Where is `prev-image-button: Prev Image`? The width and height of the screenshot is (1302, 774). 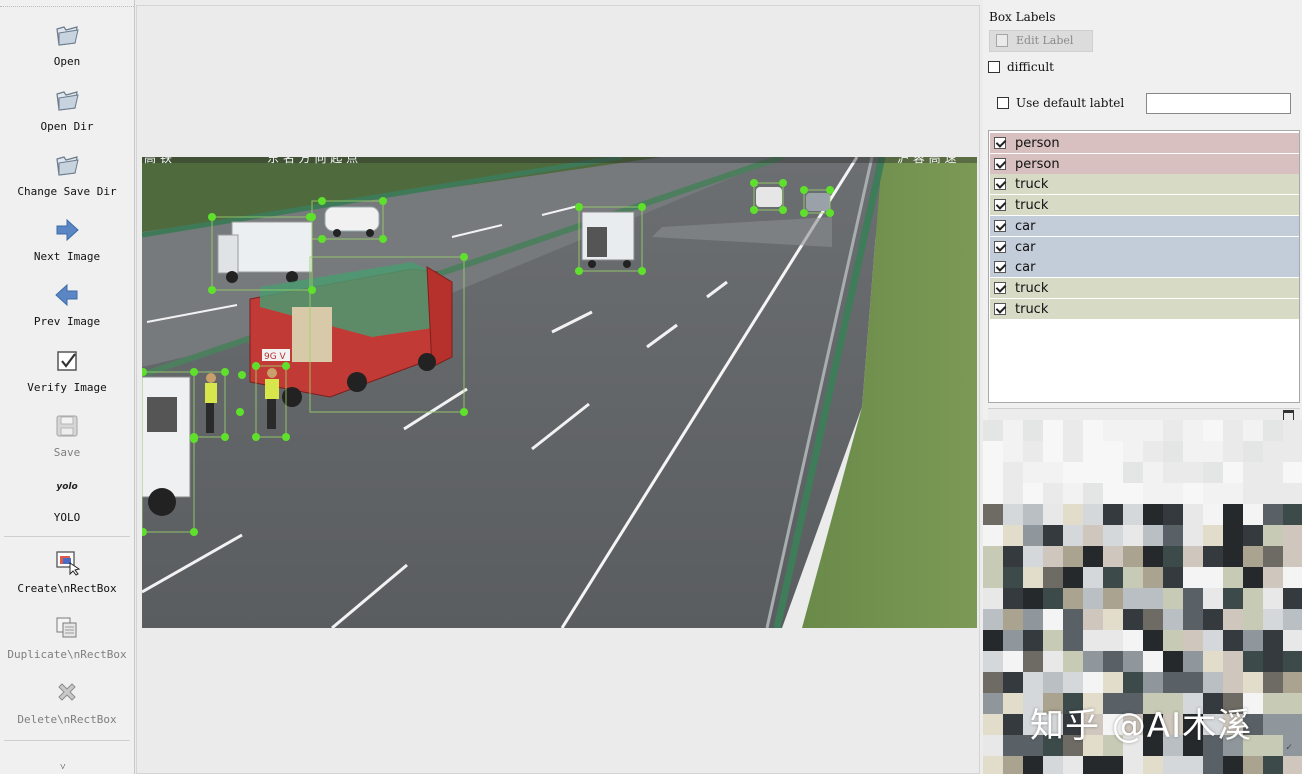 prev-image-button: Prev Image is located at coordinates (67, 306).